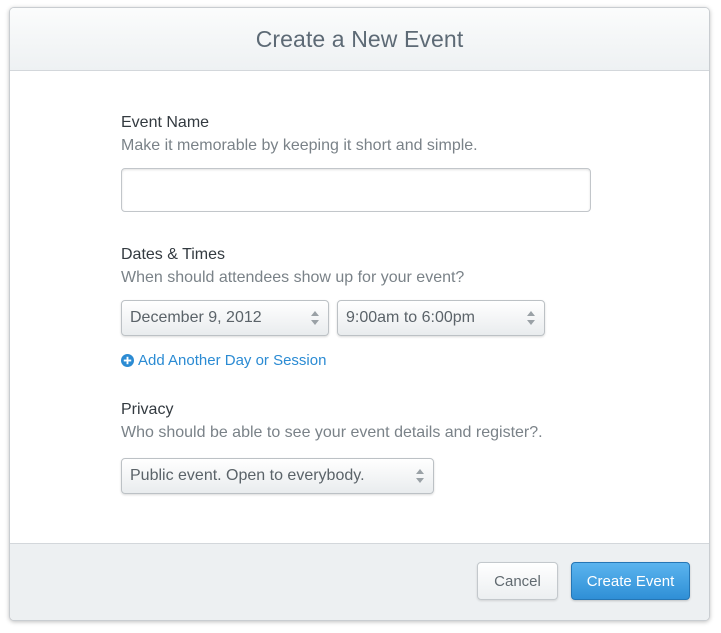 The image size is (721, 633). I want to click on event-name-input, so click(356, 190).